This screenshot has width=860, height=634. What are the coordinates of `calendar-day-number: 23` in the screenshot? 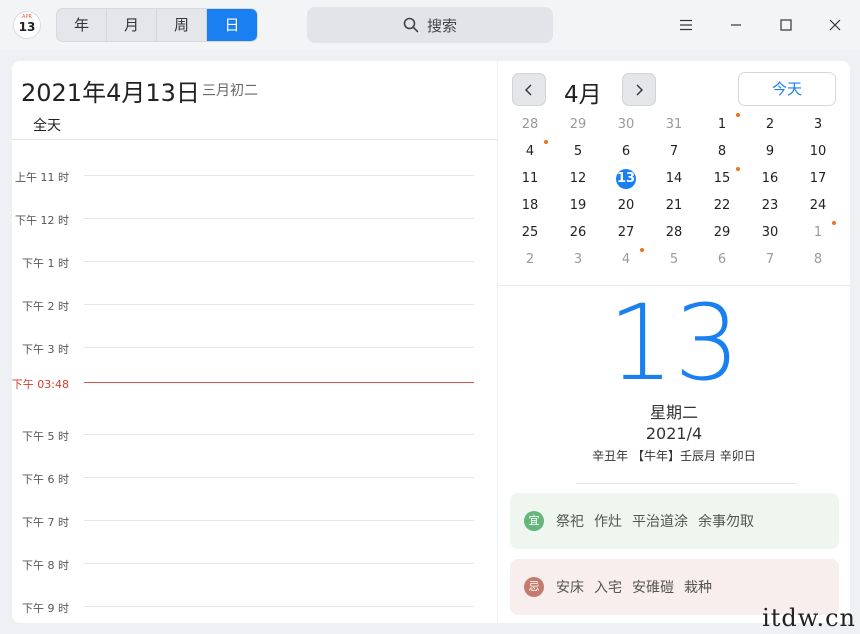 It's located at (770, 205).